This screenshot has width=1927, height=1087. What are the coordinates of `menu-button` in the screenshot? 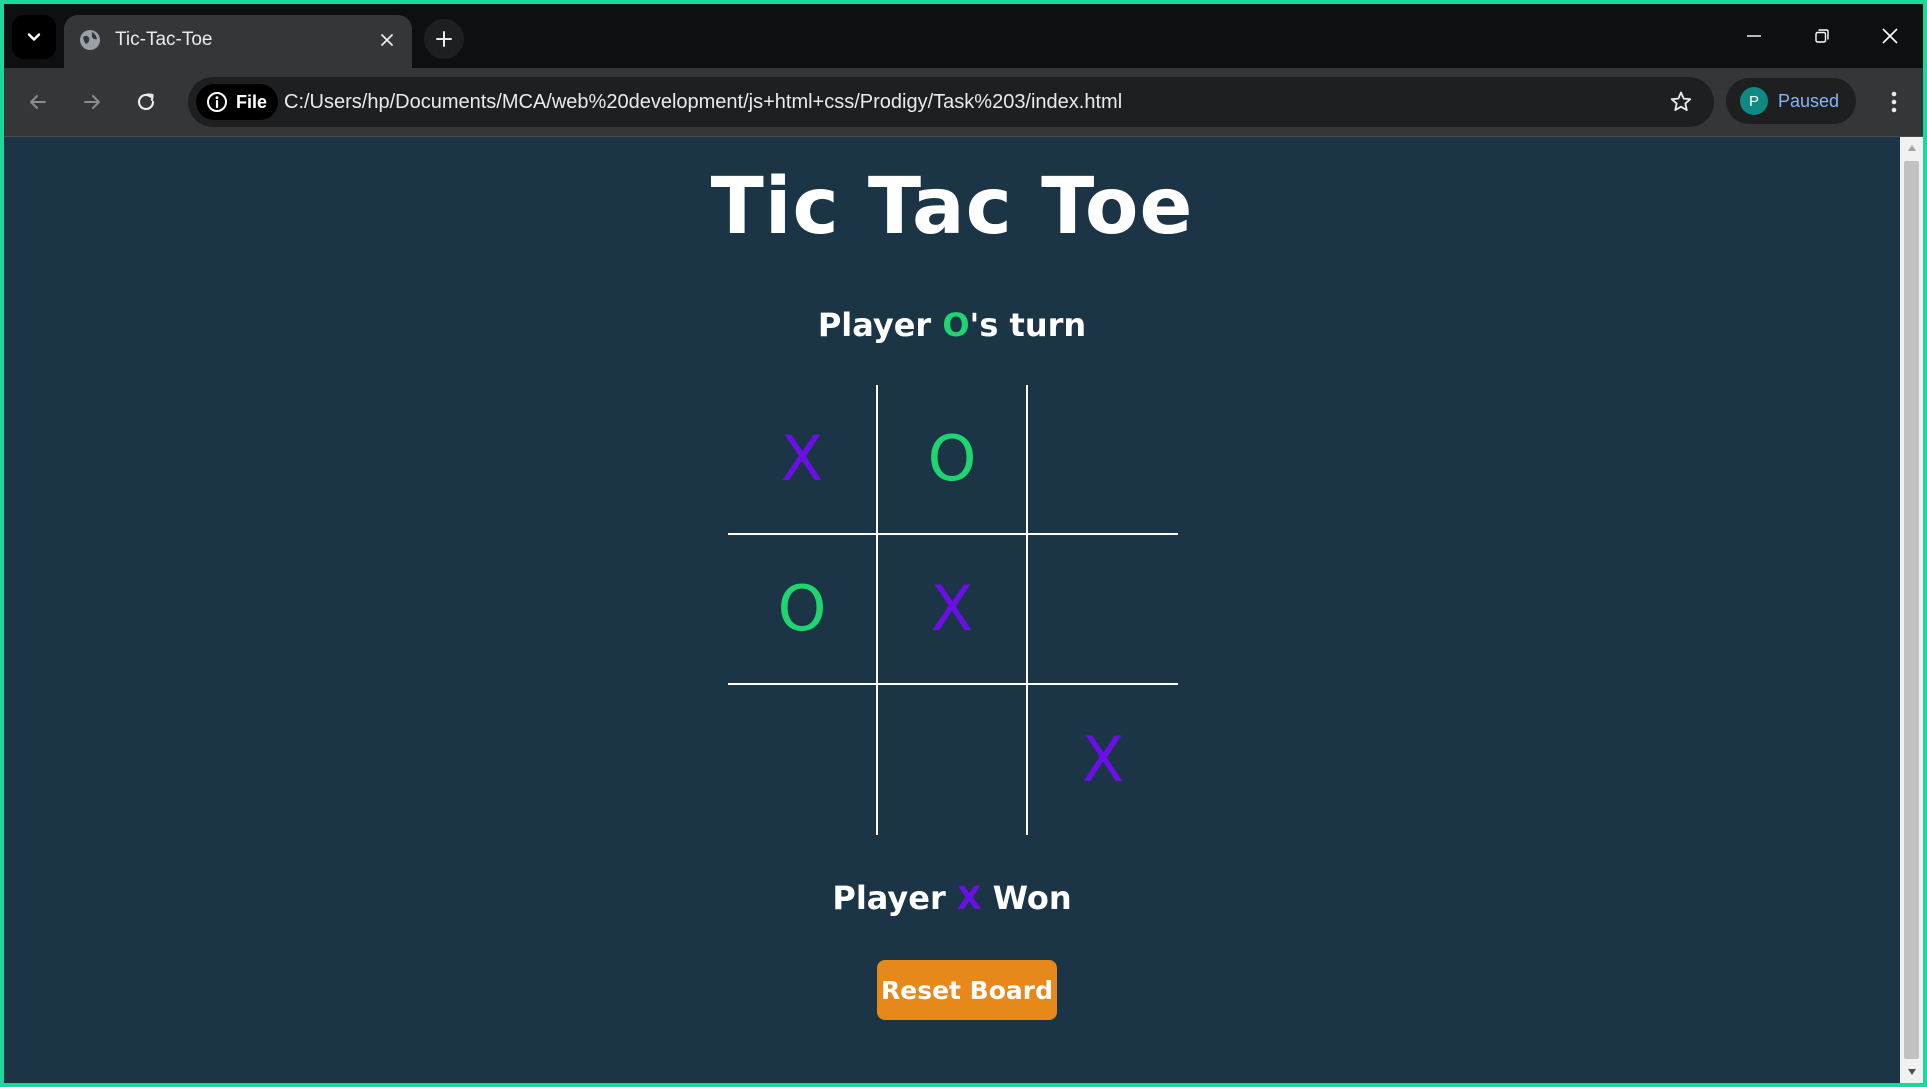 It's located at (1894, 102).